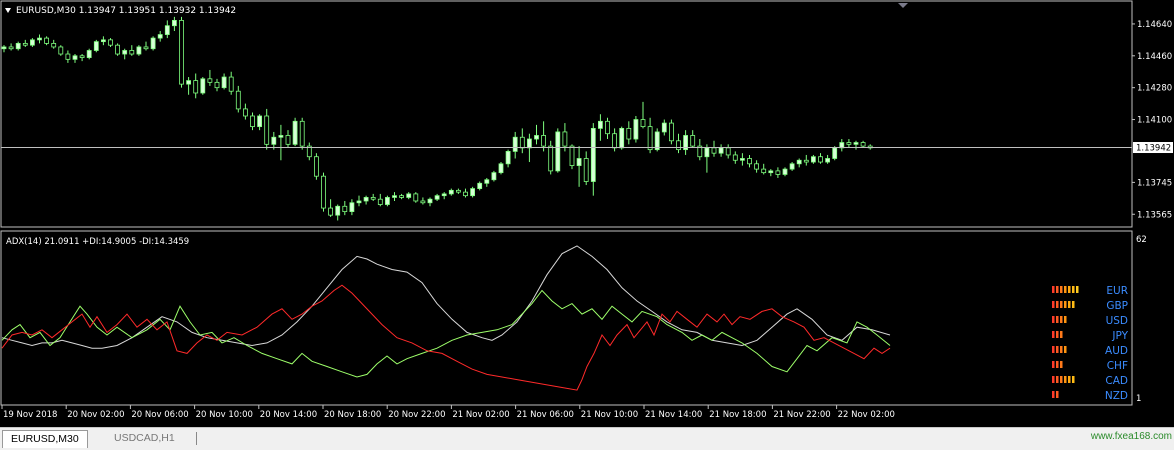 The image size is (1174, 450). Describe the element at coordinates (1117, 291) in the screenshot. I see `currency-label: EUR` at that location.